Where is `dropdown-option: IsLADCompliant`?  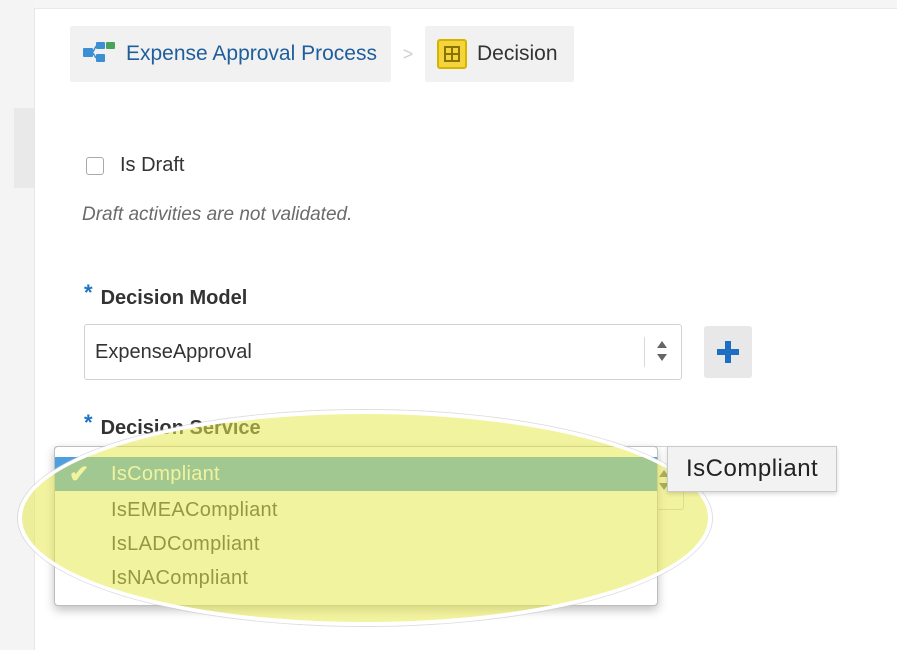
dropdown-option: IsLADCompliant is located at coordinates (356, 544).